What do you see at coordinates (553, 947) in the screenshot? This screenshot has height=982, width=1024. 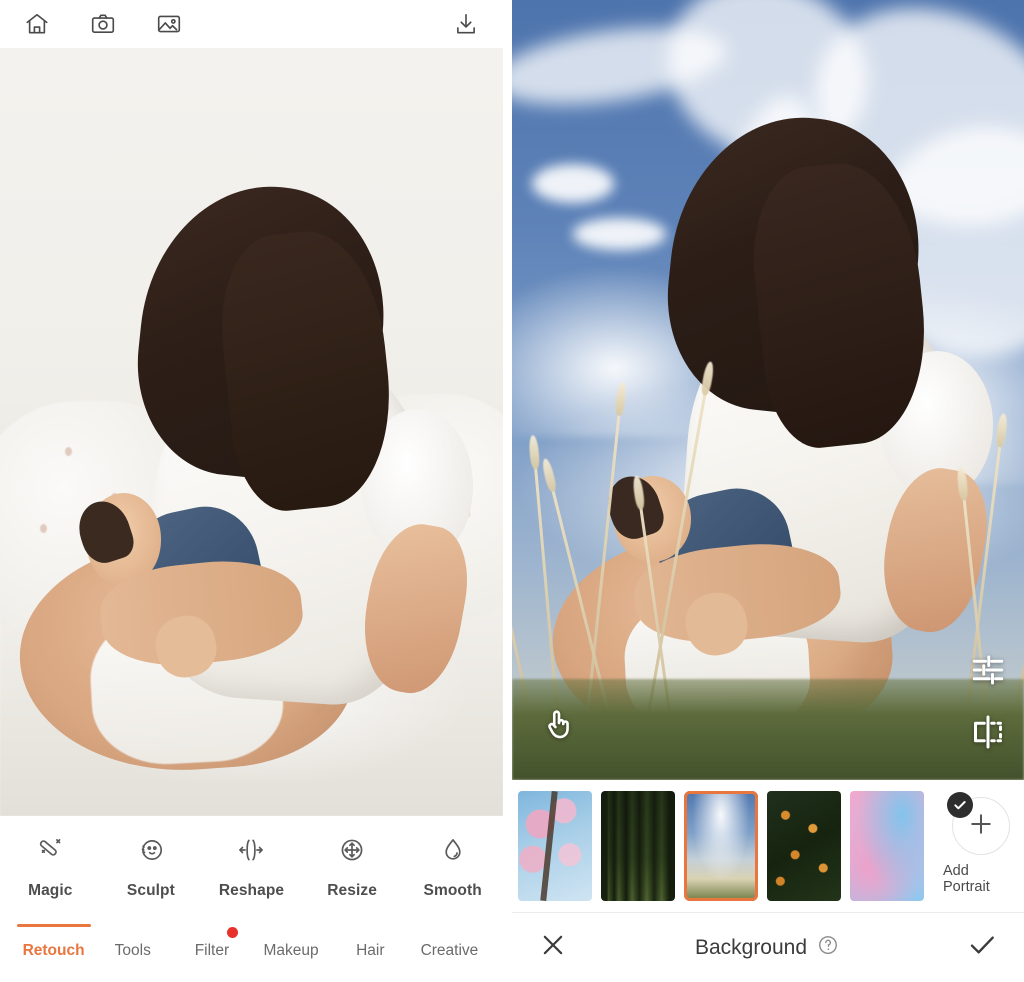 I see `close-x-icon` at bounding box center [553, 947].